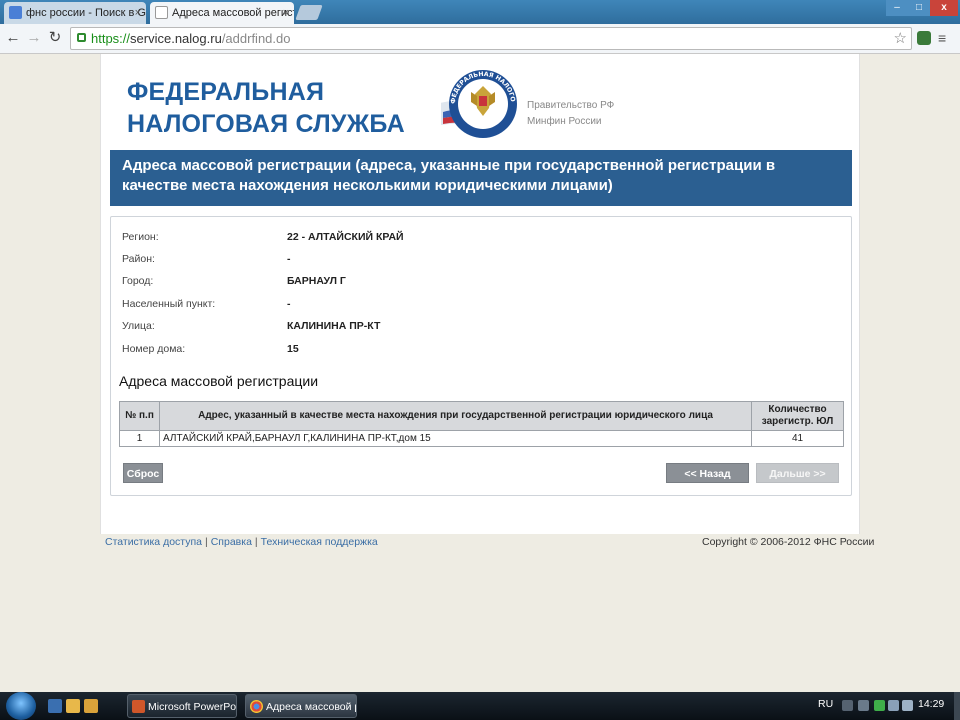  What do you see at coordinates (942, 38) in the screenshot?
I see `menu-icon: ≡` at bounding box center [942, 38].